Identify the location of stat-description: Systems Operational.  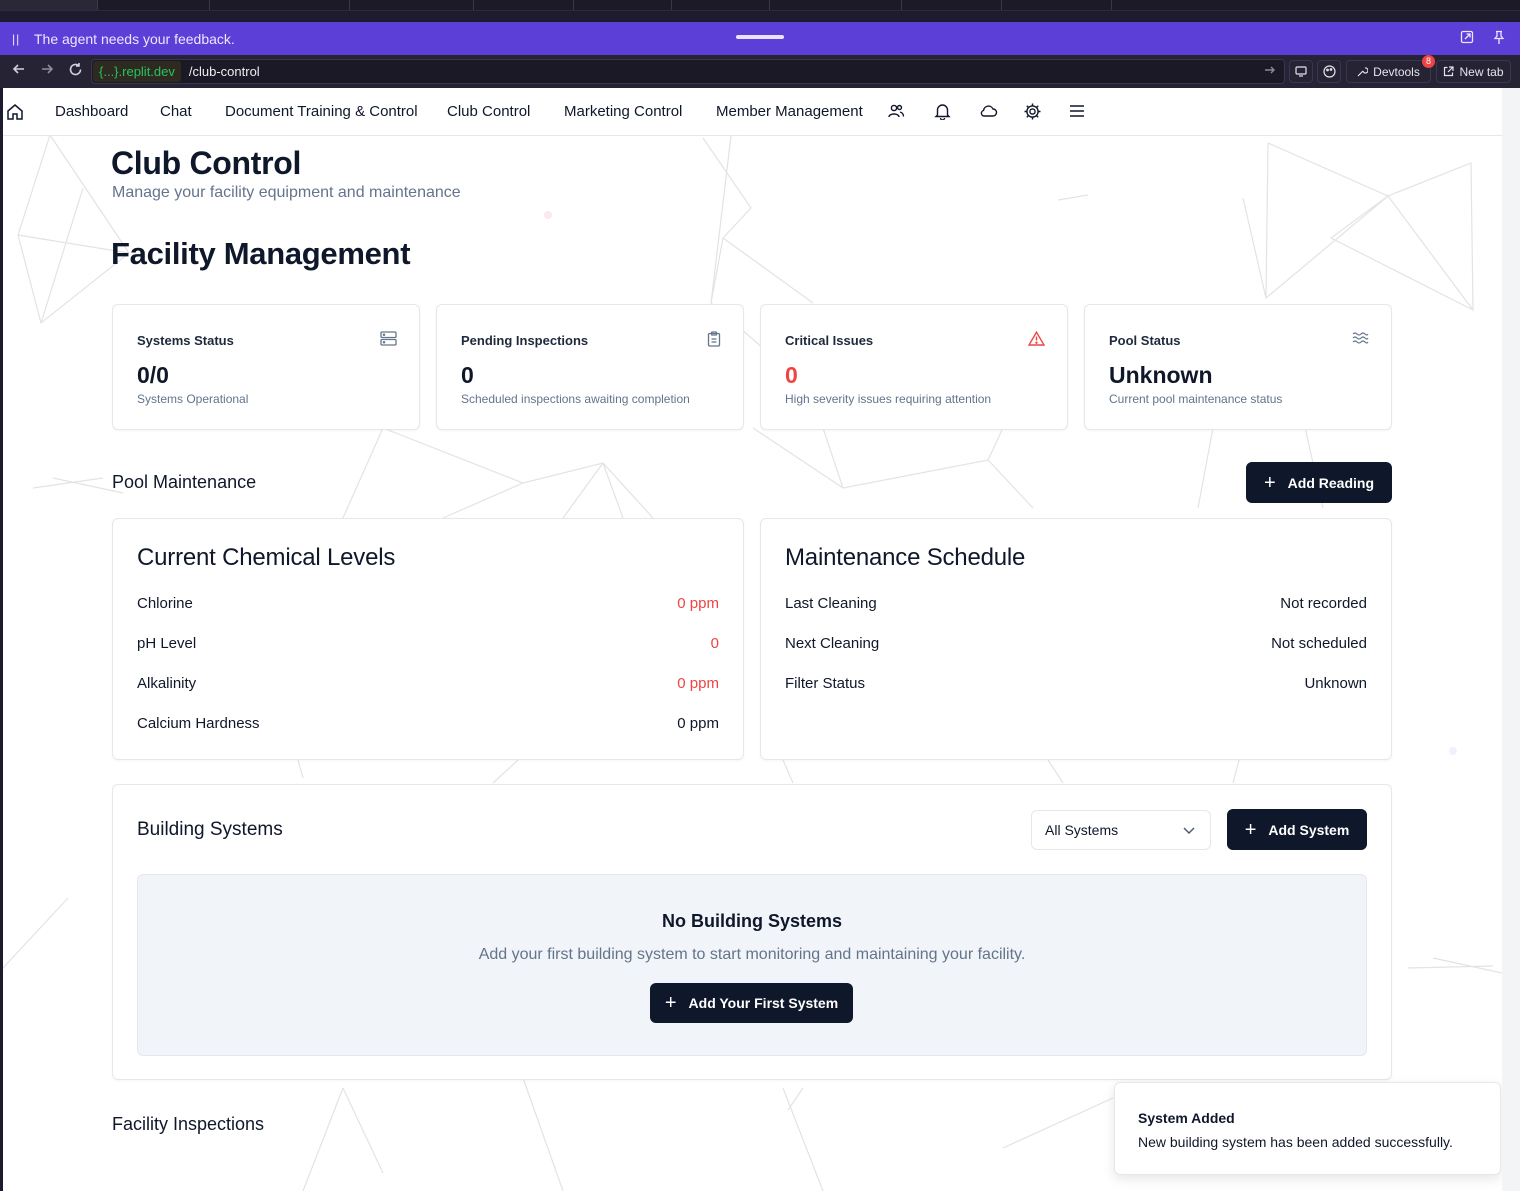
(193, 399).